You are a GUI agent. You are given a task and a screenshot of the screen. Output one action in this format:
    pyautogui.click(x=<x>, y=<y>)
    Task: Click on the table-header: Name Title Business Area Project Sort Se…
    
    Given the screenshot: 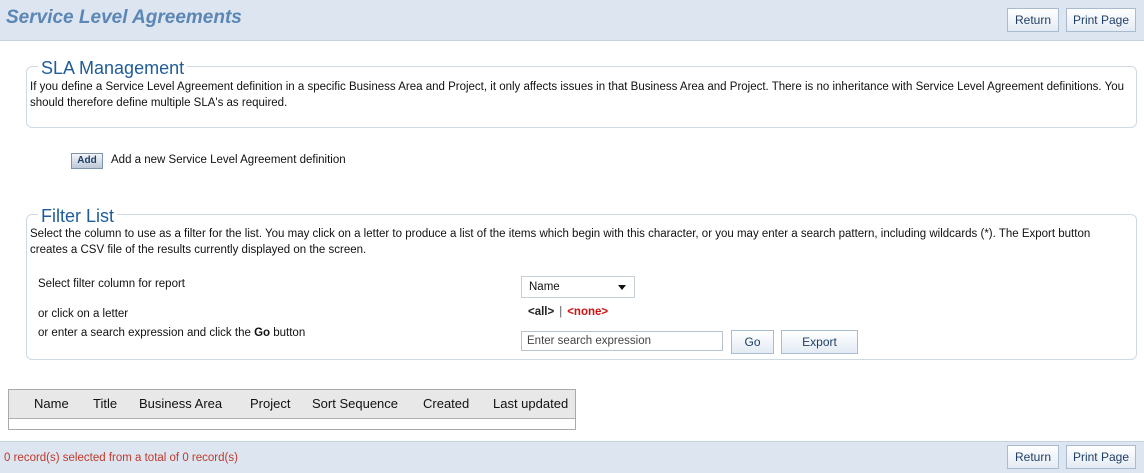 What is the action you would take?
    pyautogui.click(x=292, y=404)
    